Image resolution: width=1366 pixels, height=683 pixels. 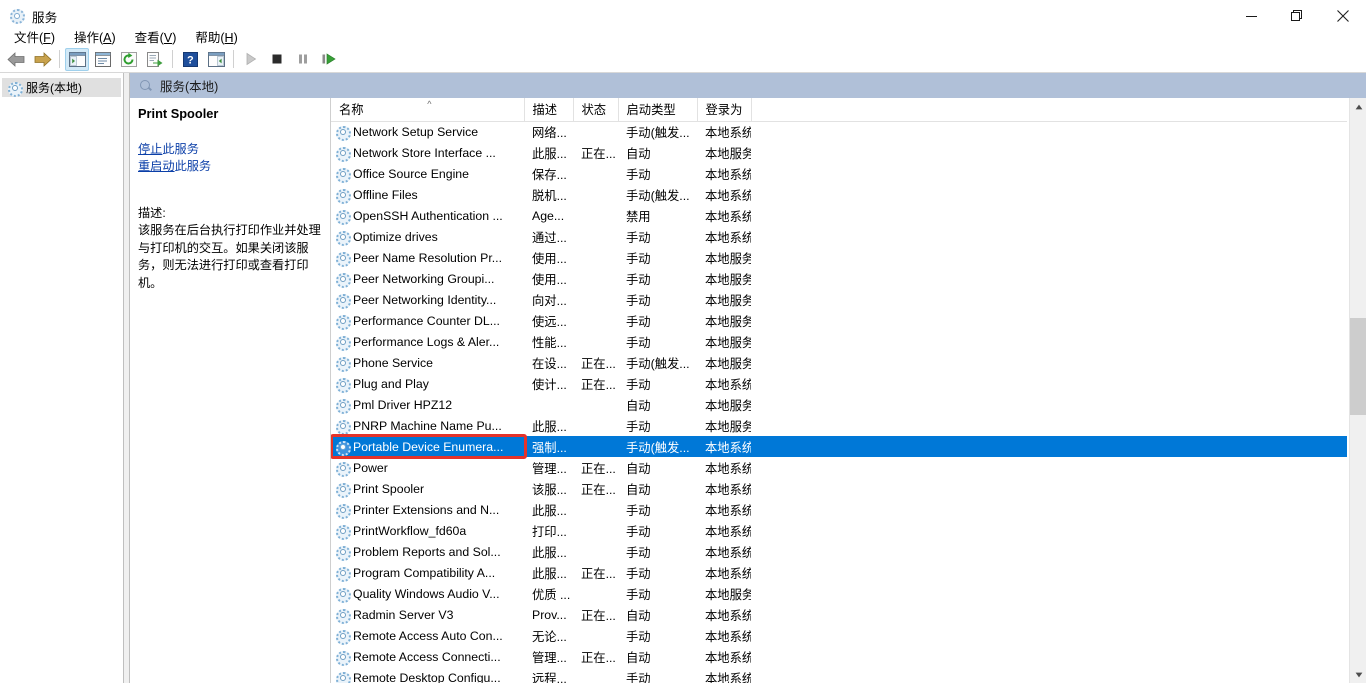 I want to click on table-row: PrintWorkflow_fd60a 打印... 手动 本地系统, so click(x=839, y=530).